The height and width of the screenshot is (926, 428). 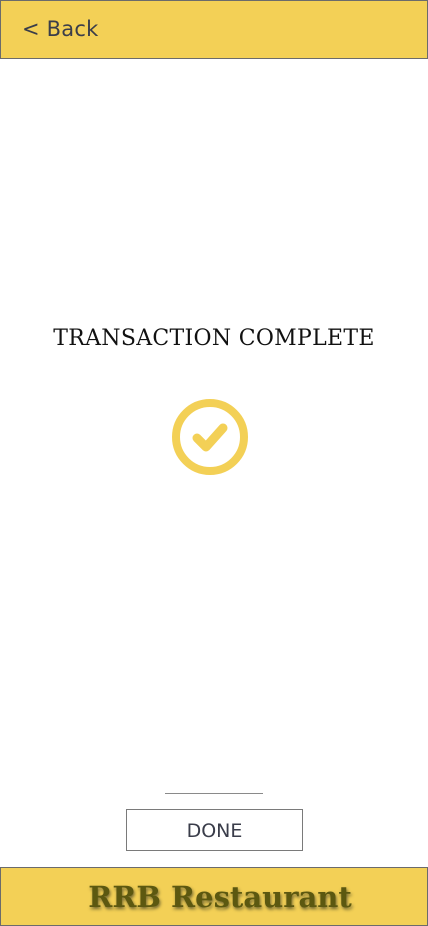 What do you see at coordinates (210, 437) in the screenshot?
I see `check-circle-icon` at bounding box center [210, 437].